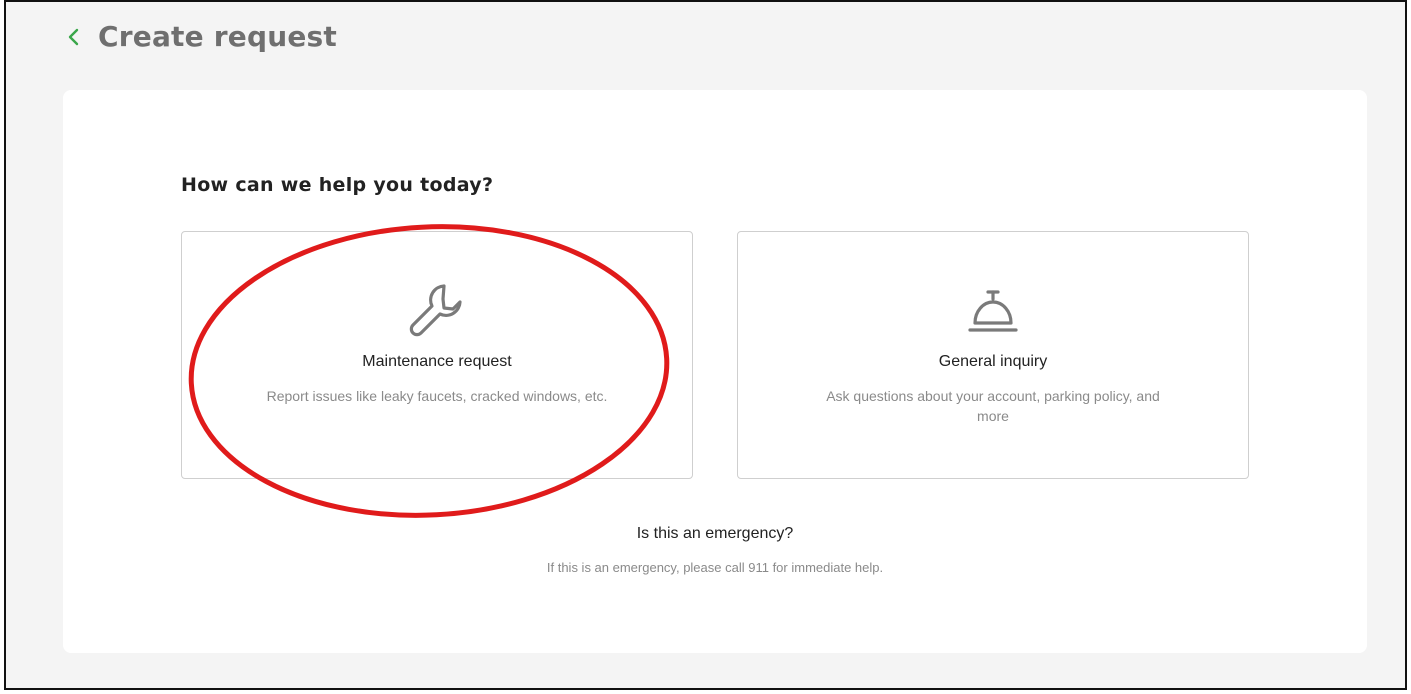 The width and height of the screenshot is (1411, 694). I want to click on page-header: Create request, so click(199, 36).